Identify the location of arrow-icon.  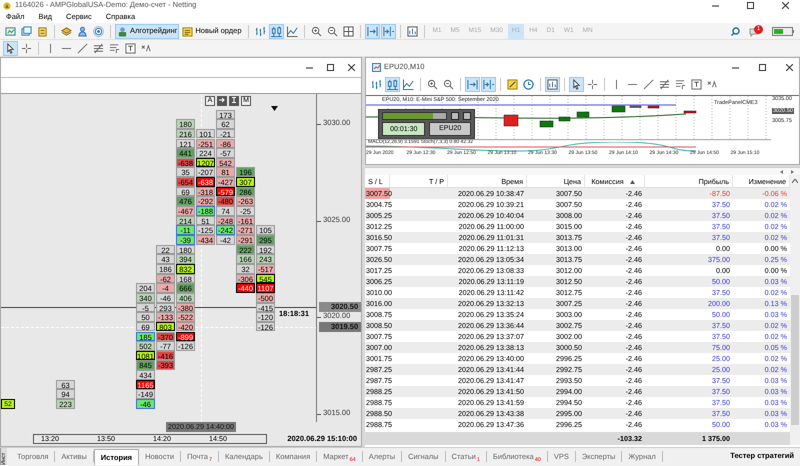
(222, 100).